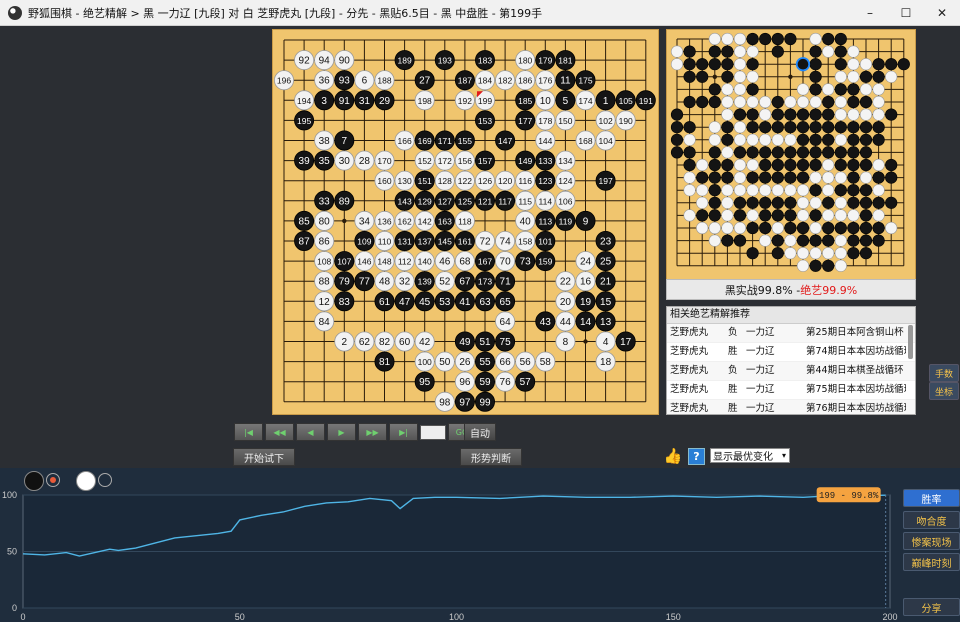 This screenshot has height=622, width=960. What do you see at coordinates (364, 261) in the screenshot?
I see `board-stone: 146` at bounding box center [364, 261].